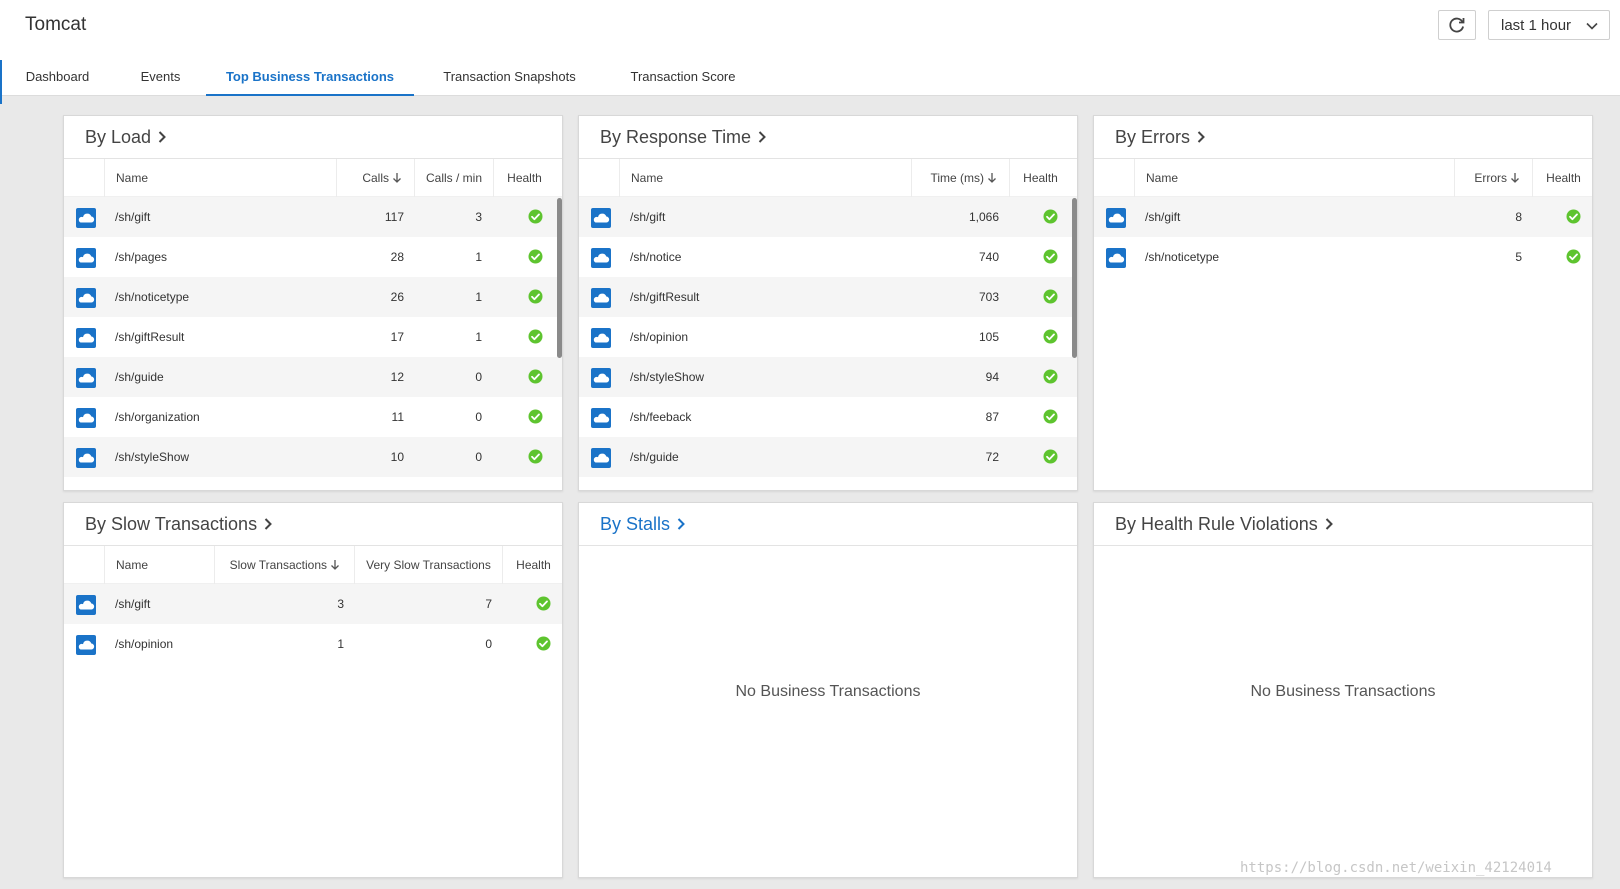 This screenshot has height=889, width=1620. What do you see at coordinates (683, 76) in the screenshot?
I see `tab-transaction-score: Transaction Score` at bounding box center [683, 76].